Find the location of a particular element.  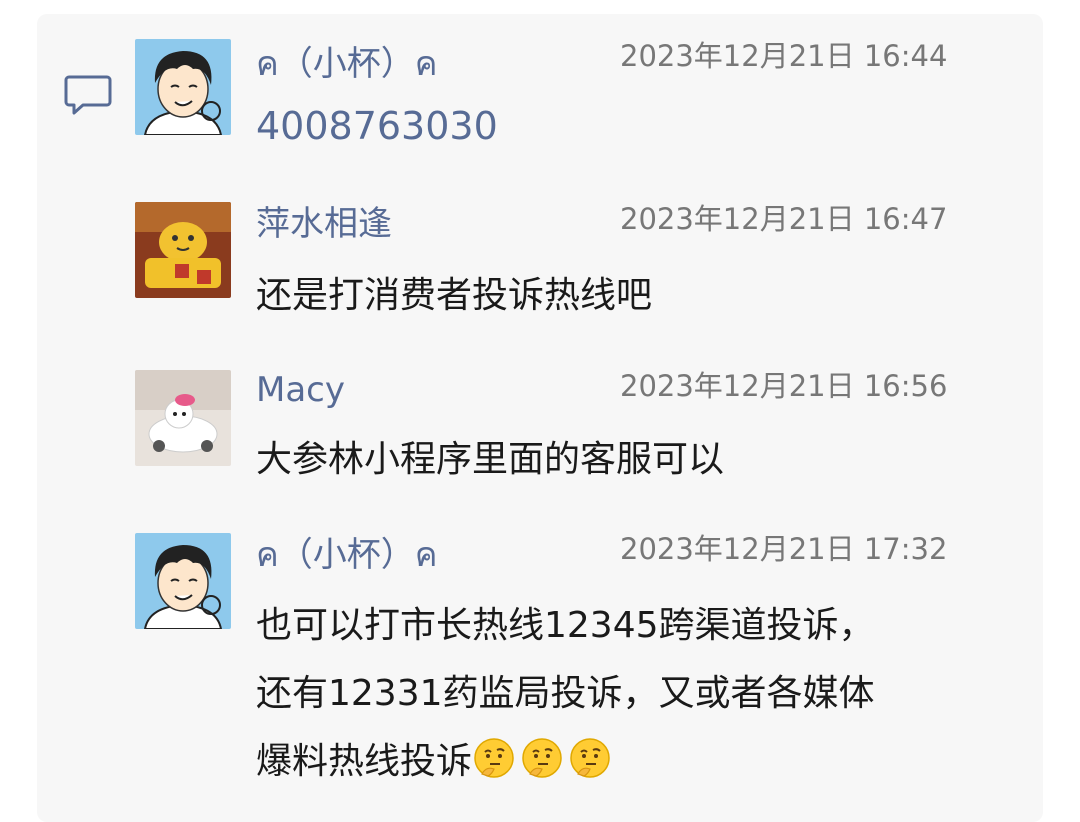

comment-timestamp: 2023年12月21日 16:56 is located at coordinates (784, 386).